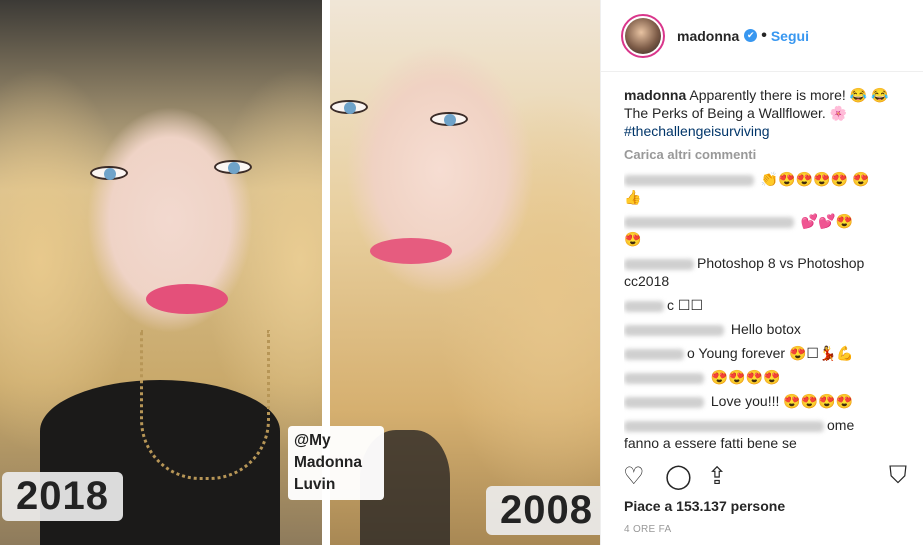 The height and width of the screenshot is (545, 923). Describe the element at coordinates (312, 440) in the screenshot. I see `tag-line-1: @My` at that location.